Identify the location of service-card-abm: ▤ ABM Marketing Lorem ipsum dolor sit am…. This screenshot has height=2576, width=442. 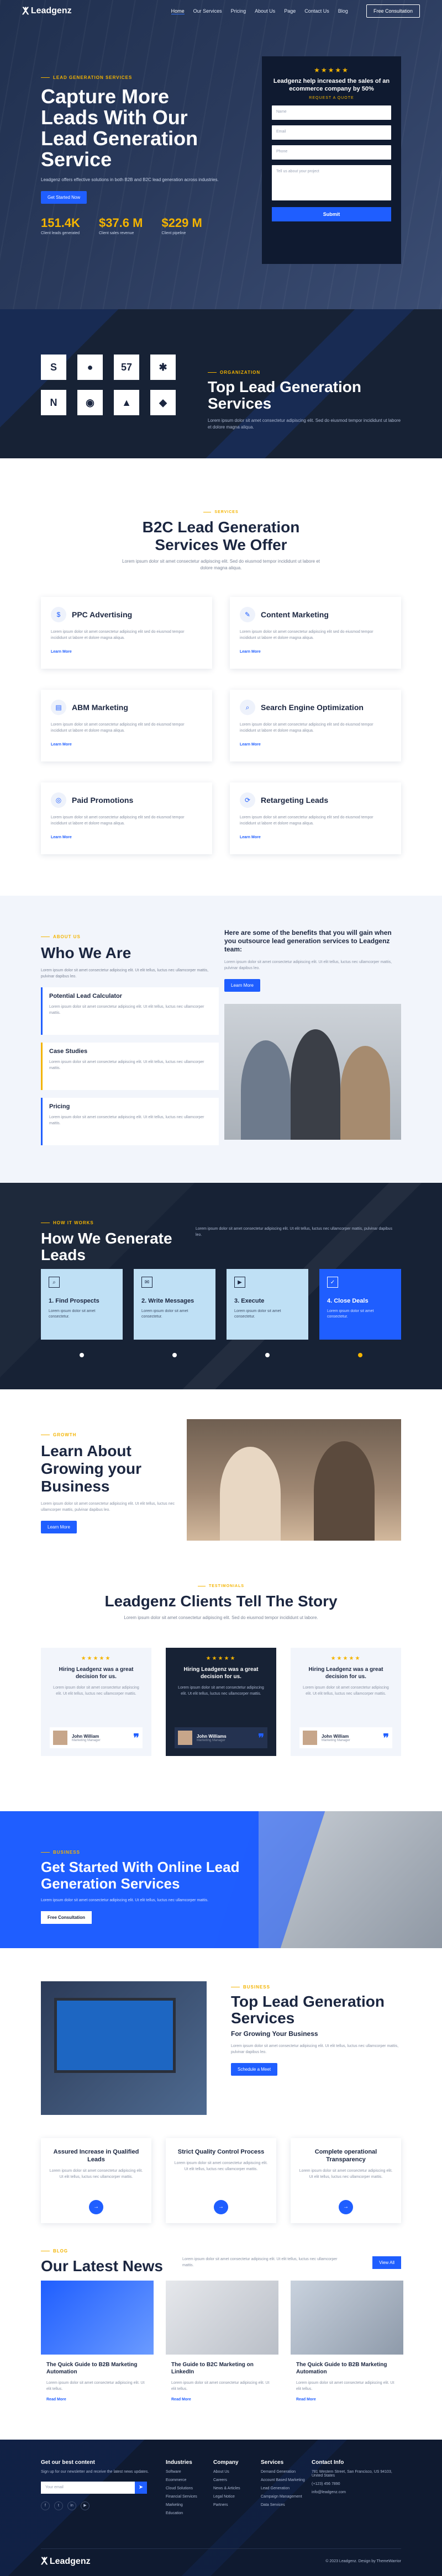
(126, 725).